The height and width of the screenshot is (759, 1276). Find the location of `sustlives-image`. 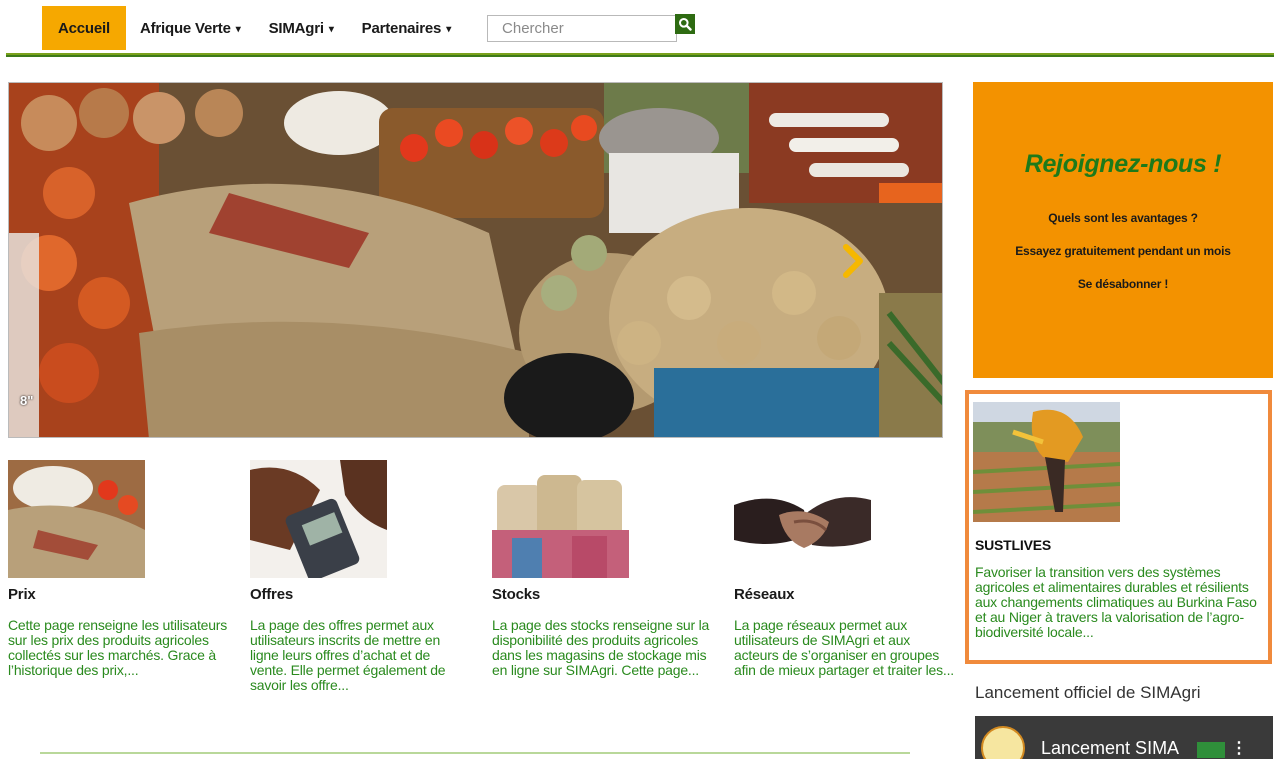

sustlives-image is located at coordinates (1046, 462).